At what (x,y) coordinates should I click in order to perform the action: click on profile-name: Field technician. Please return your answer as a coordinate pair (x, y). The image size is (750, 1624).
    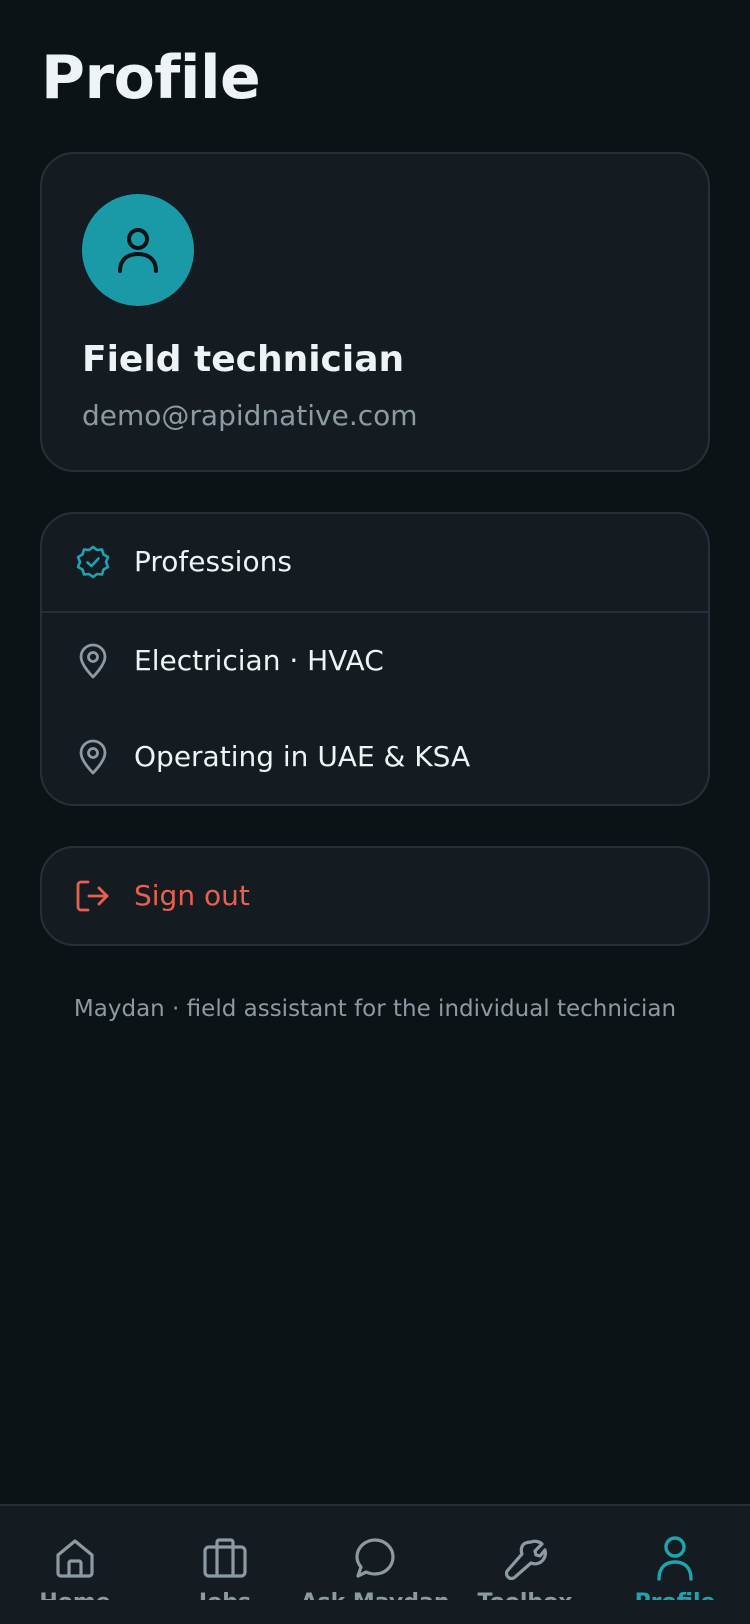
    Looking at the image, I should click on (243, 359).